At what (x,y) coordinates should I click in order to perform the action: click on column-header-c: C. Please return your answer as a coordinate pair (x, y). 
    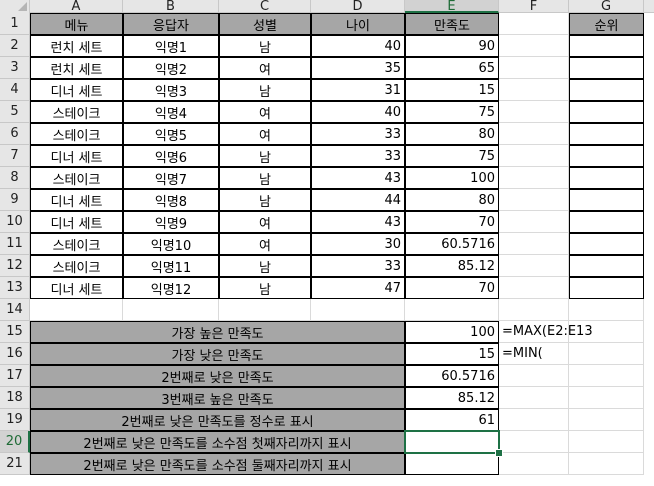
    Looking at the image, I should click on (265, 6).